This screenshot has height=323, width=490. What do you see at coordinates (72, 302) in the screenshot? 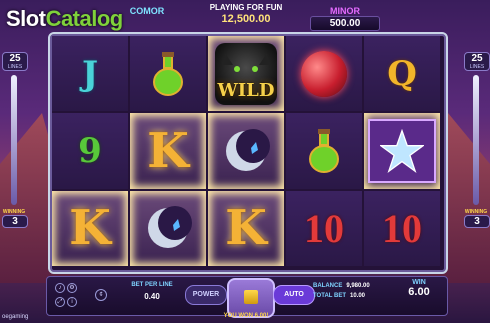
I see `info-icon: i` at bounding box center [72, 302].